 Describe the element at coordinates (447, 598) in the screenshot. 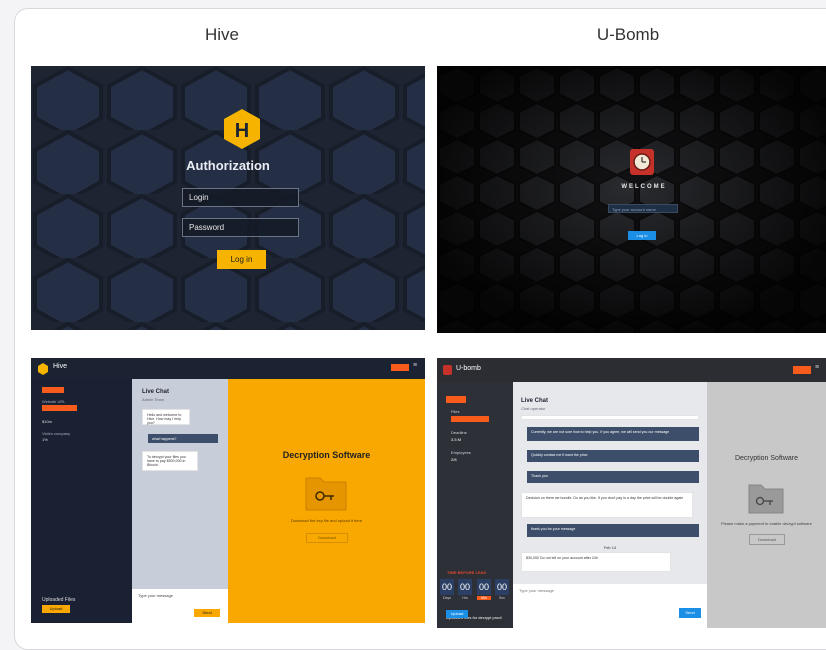

I see `timer-label: Days` at that location.